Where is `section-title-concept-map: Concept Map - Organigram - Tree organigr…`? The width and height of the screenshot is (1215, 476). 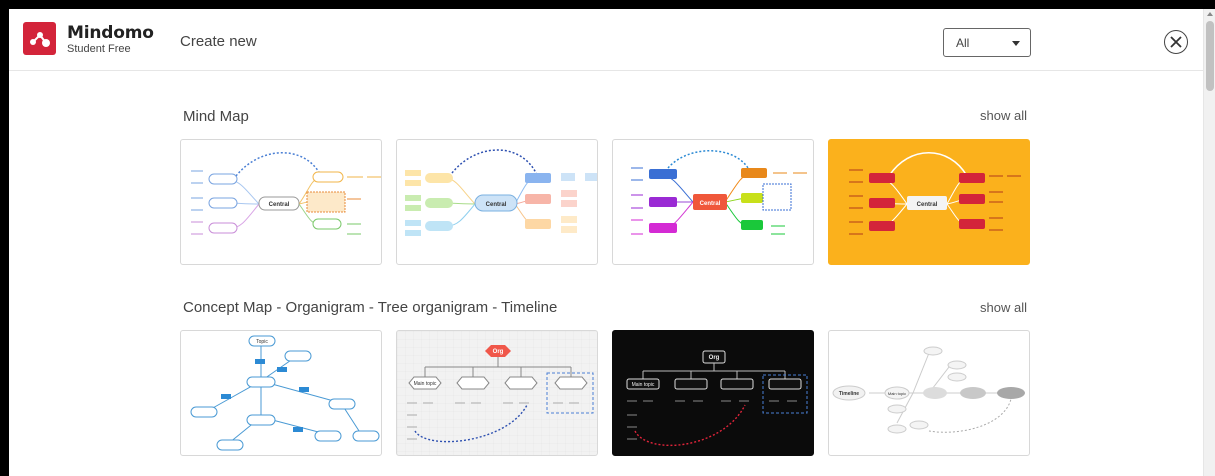
section-title-concept-map: Concept Map - Organigram - Tree organigr… is located at coordinates (370, 307).